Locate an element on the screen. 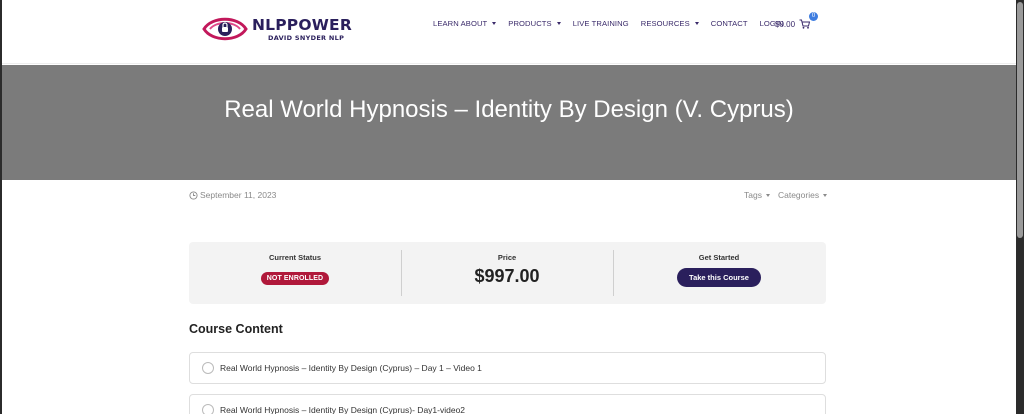  status-badge: NOT ENROLLED is located at coordinates (295, 278).